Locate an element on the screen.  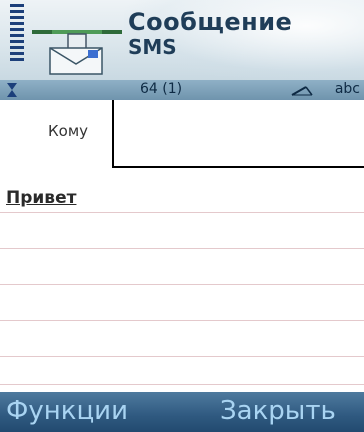
input-mode-indicator: abc is located at coordinates (347, 89).